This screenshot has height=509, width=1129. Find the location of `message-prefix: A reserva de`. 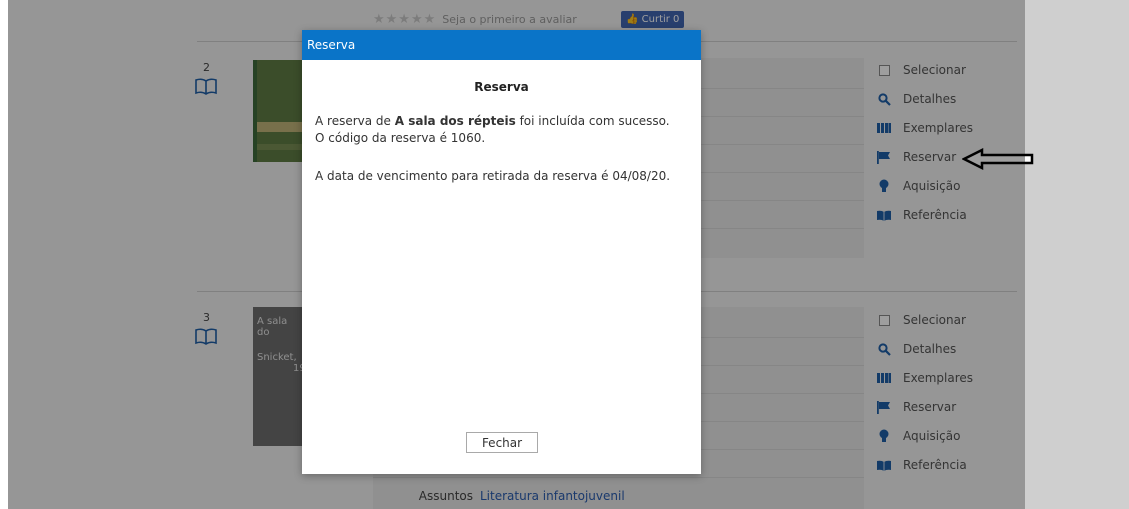

message-prefix: A reserva de is located at coordinates (355, 121).